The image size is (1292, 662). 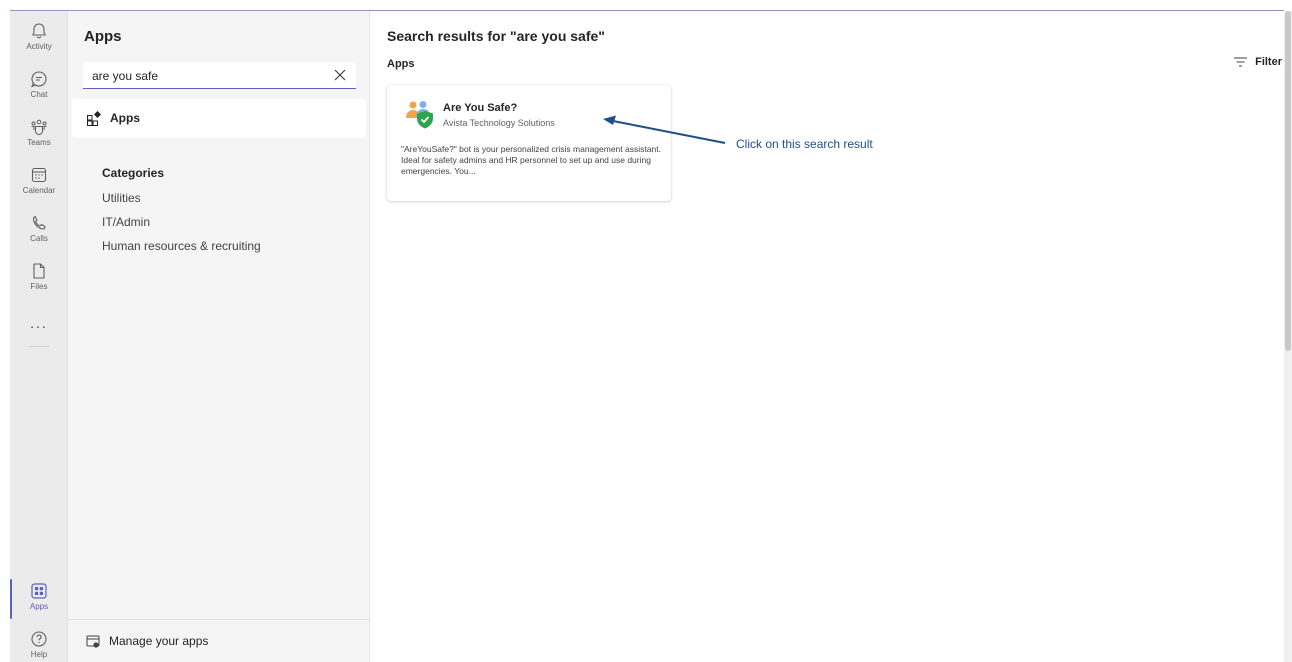 I want to click on are-you-safe-app-icon, so click(x=419, y=115).